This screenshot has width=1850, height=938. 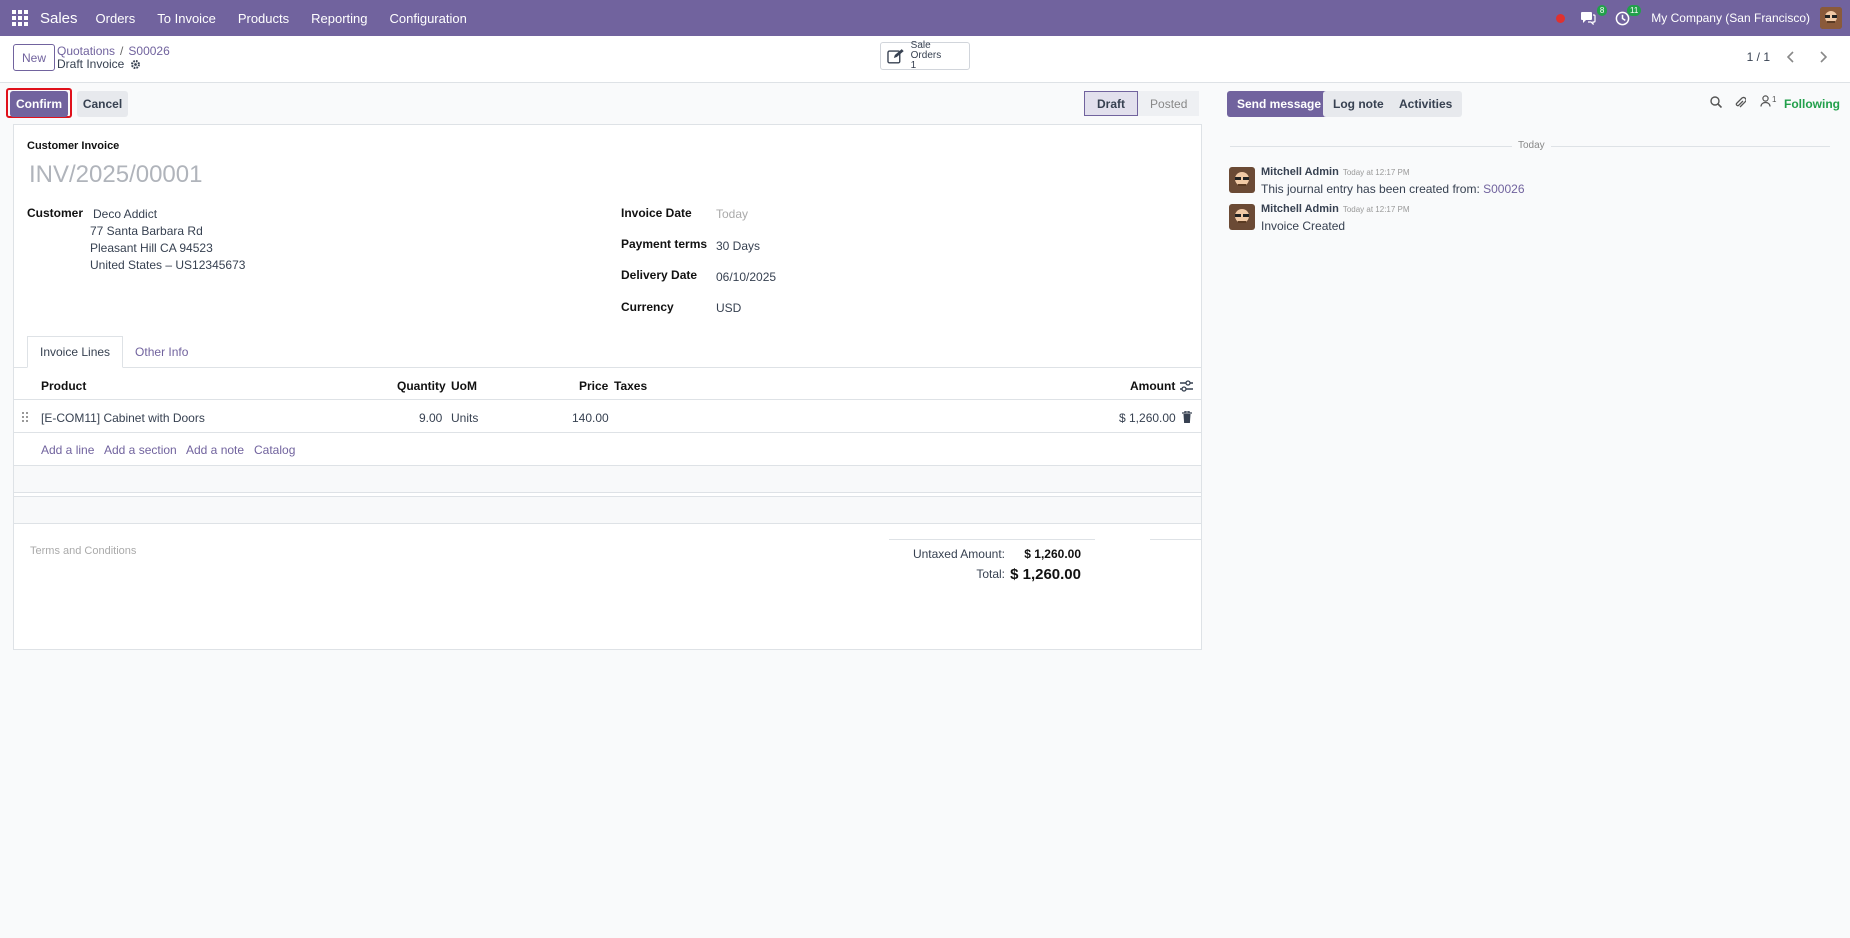 What do you see at coordinates (659, 275) in the screenshot?
I see `delivery-date-label: Delivery Date` at bounding box center [659, 275].